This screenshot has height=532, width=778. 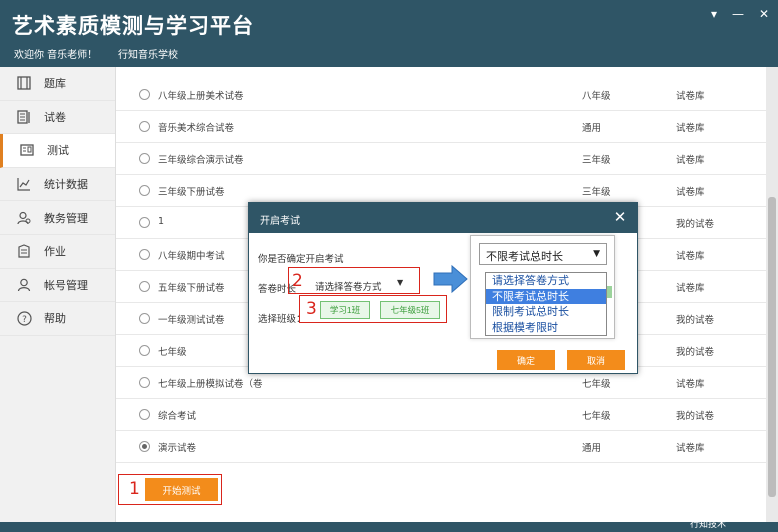 I want to click on paper-icon, so click(x=24, y=117).